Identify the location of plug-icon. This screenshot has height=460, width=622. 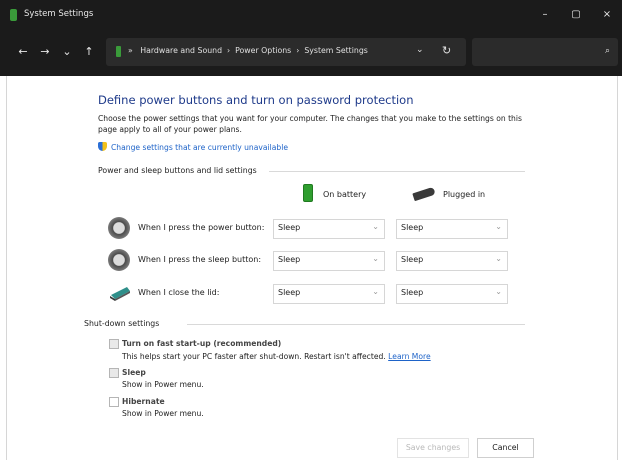
(424, 194).